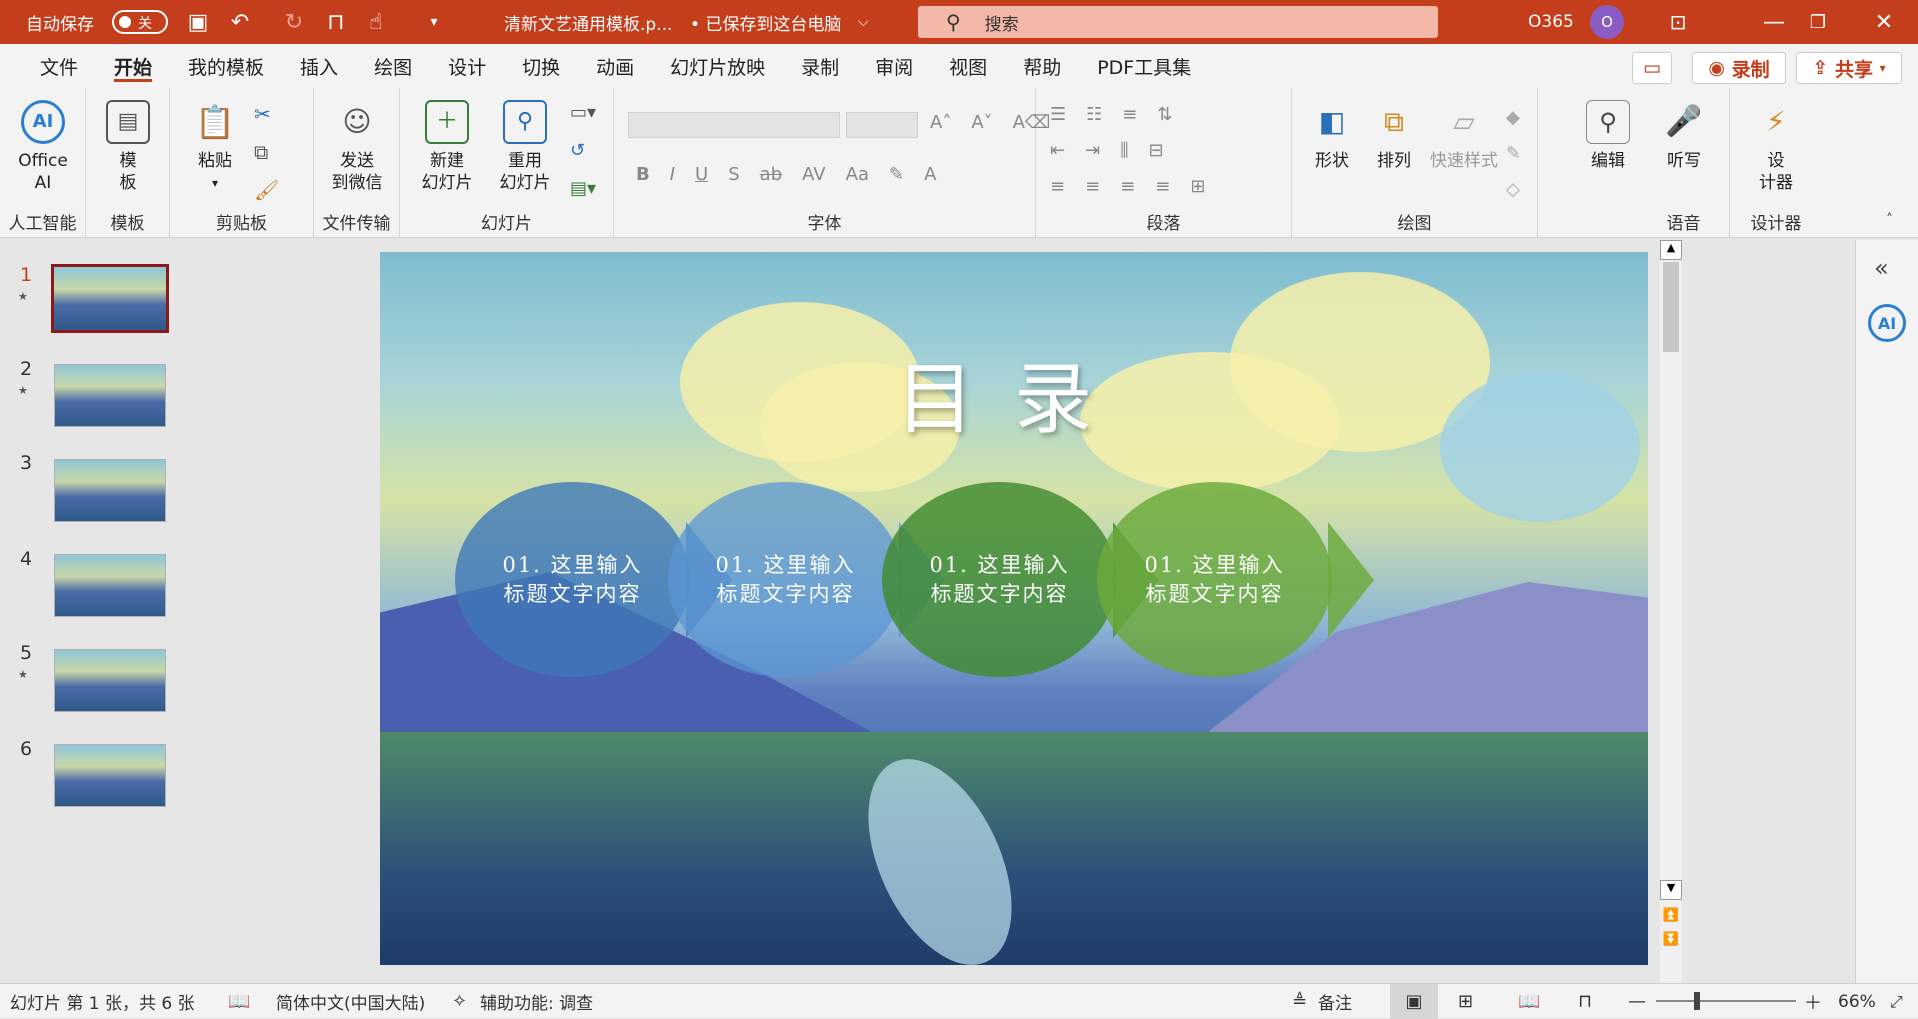 The image size is (1918, 1019). Describe the element at coordinates (357, 147) in the screenshot. I see `send-wechat-button: ☺ 发送 到微信` at that location.